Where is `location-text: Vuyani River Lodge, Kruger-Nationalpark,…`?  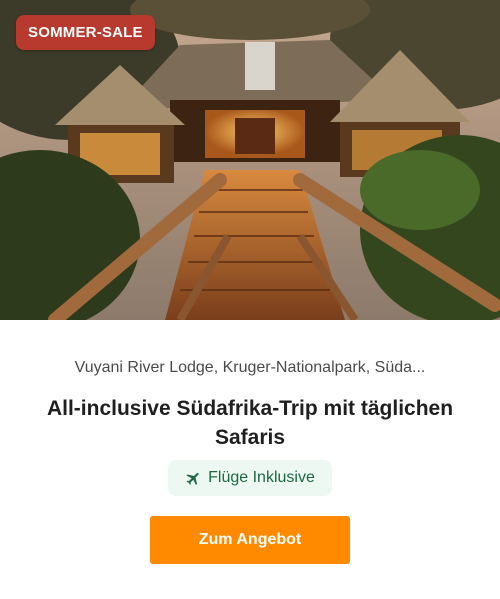 location-text: Vuyani River Lodge, Kruger-Nationalpark,… is located at coordinates (250, 367).